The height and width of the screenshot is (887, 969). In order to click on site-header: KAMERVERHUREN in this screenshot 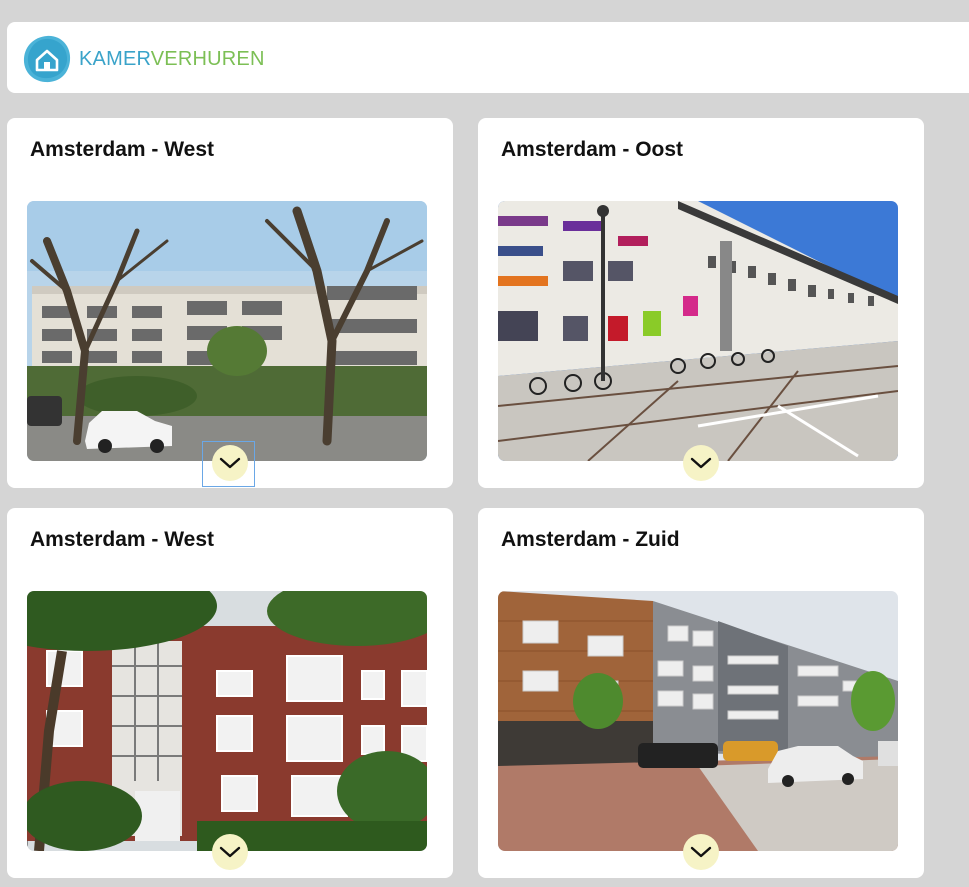, I will do `click(488, 57)`.